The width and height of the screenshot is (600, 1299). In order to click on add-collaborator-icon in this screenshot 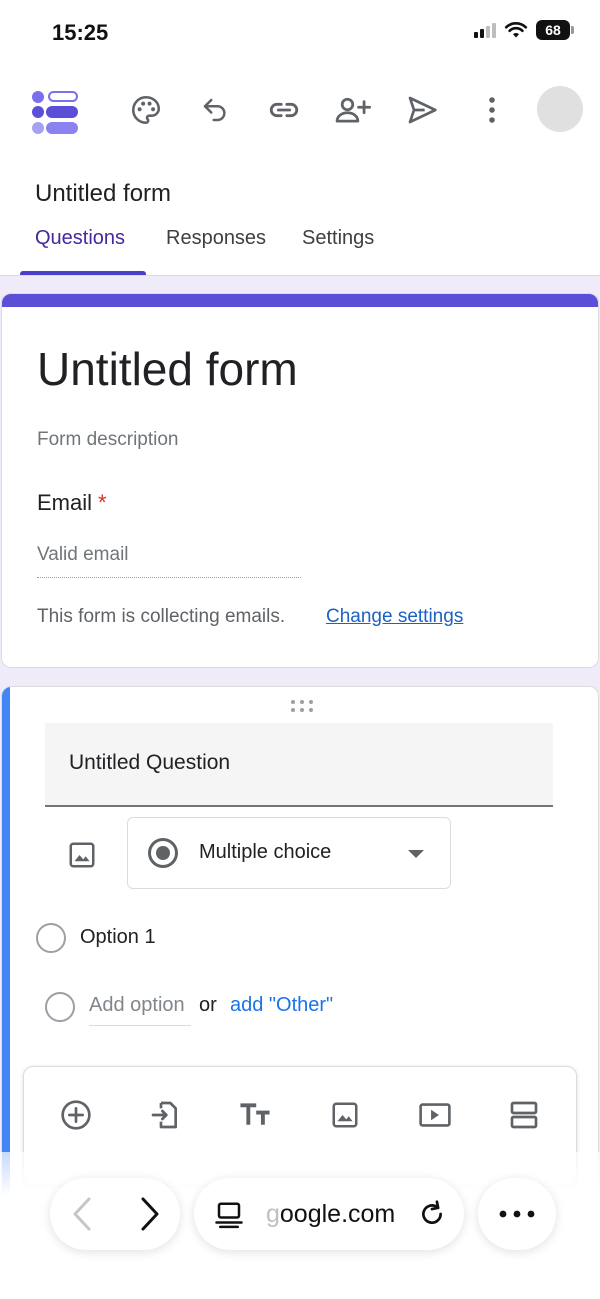, I will do `click(353, 110)`.